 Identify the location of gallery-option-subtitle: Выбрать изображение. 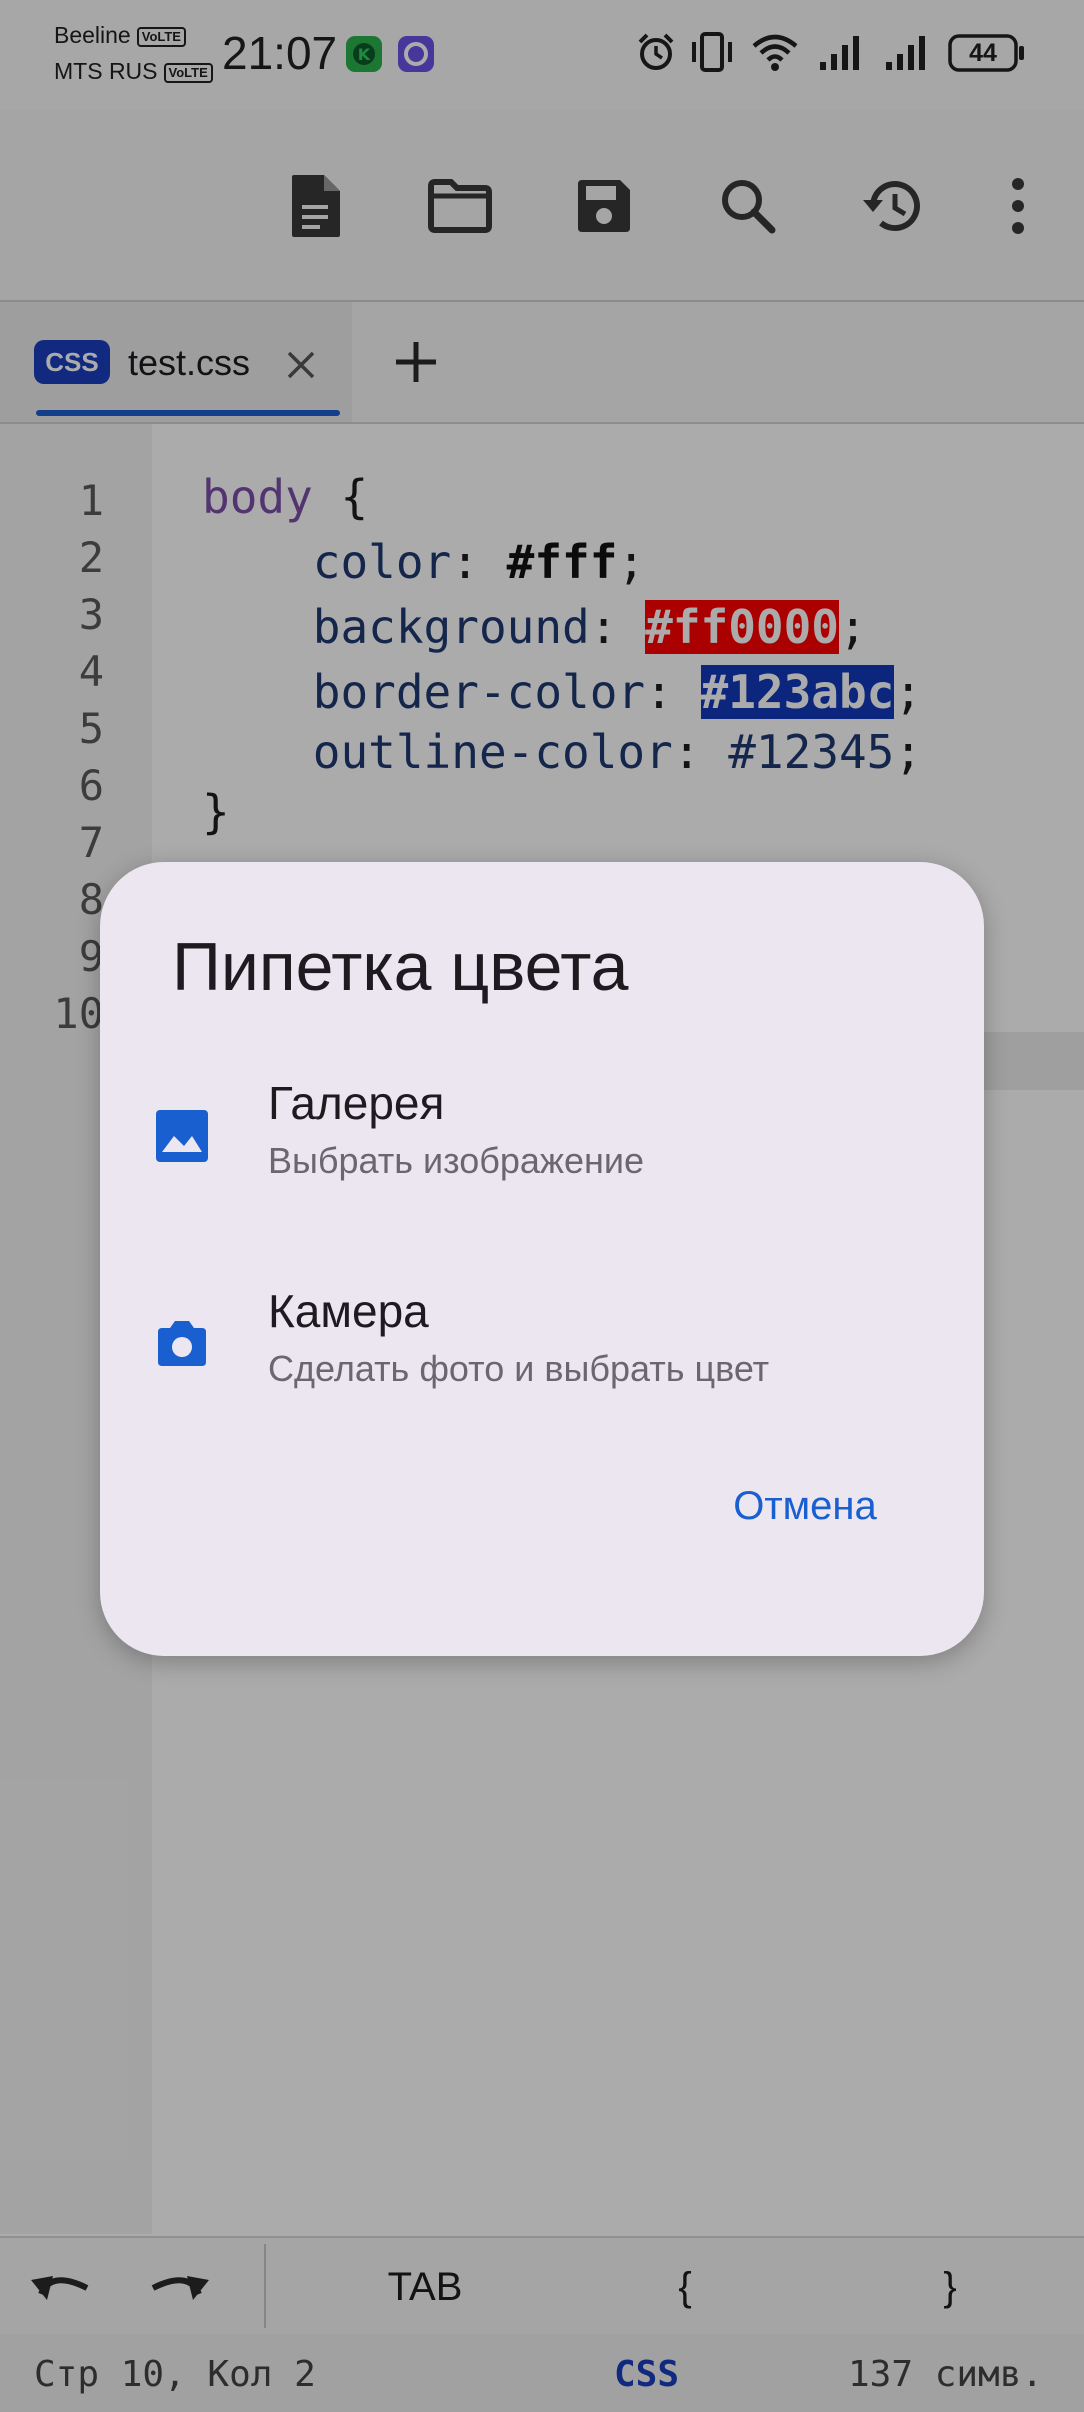
(456, 1160).